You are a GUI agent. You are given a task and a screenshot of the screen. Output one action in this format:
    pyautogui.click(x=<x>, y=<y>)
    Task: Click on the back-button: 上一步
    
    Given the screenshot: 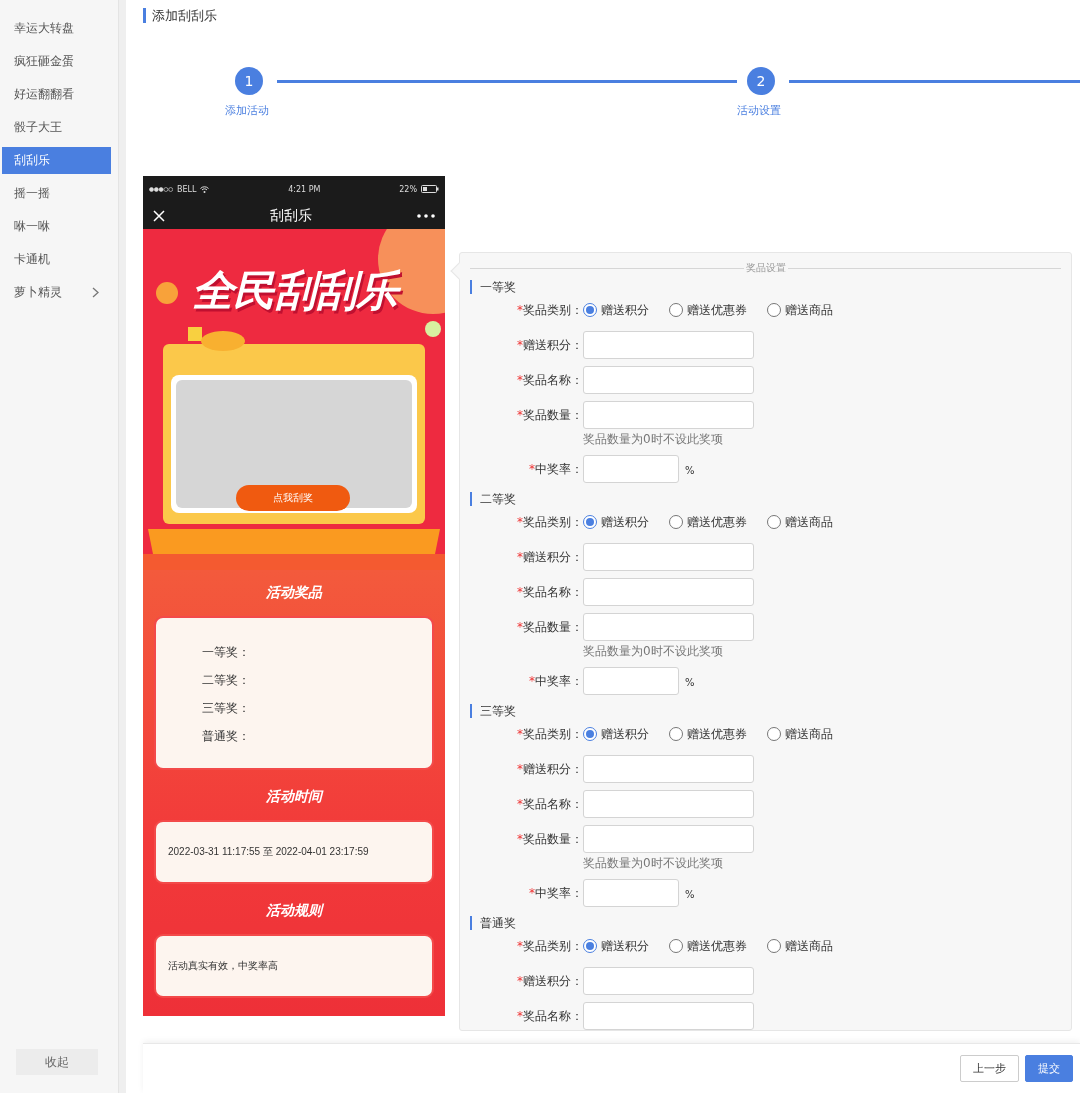 What is the action you would take?
    pyautogui.click(x=989, y=1068)
    